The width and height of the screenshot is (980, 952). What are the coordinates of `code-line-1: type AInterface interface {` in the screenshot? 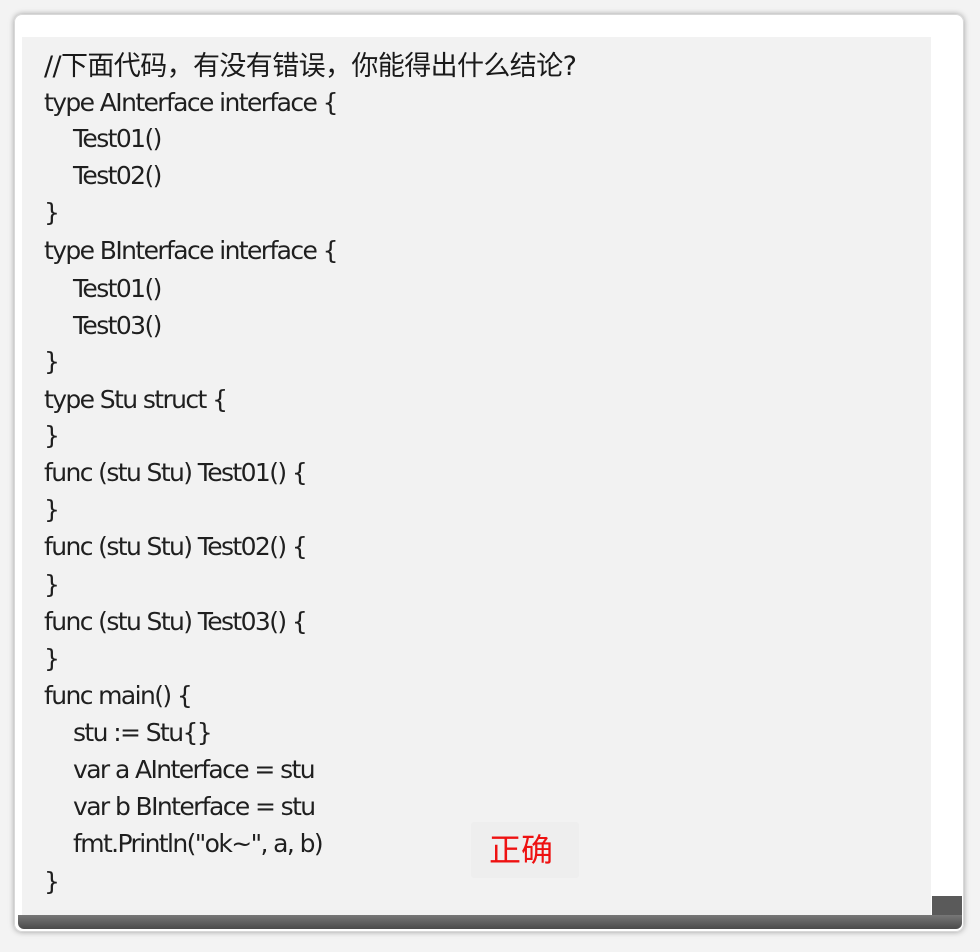 It's located at (191, 102).